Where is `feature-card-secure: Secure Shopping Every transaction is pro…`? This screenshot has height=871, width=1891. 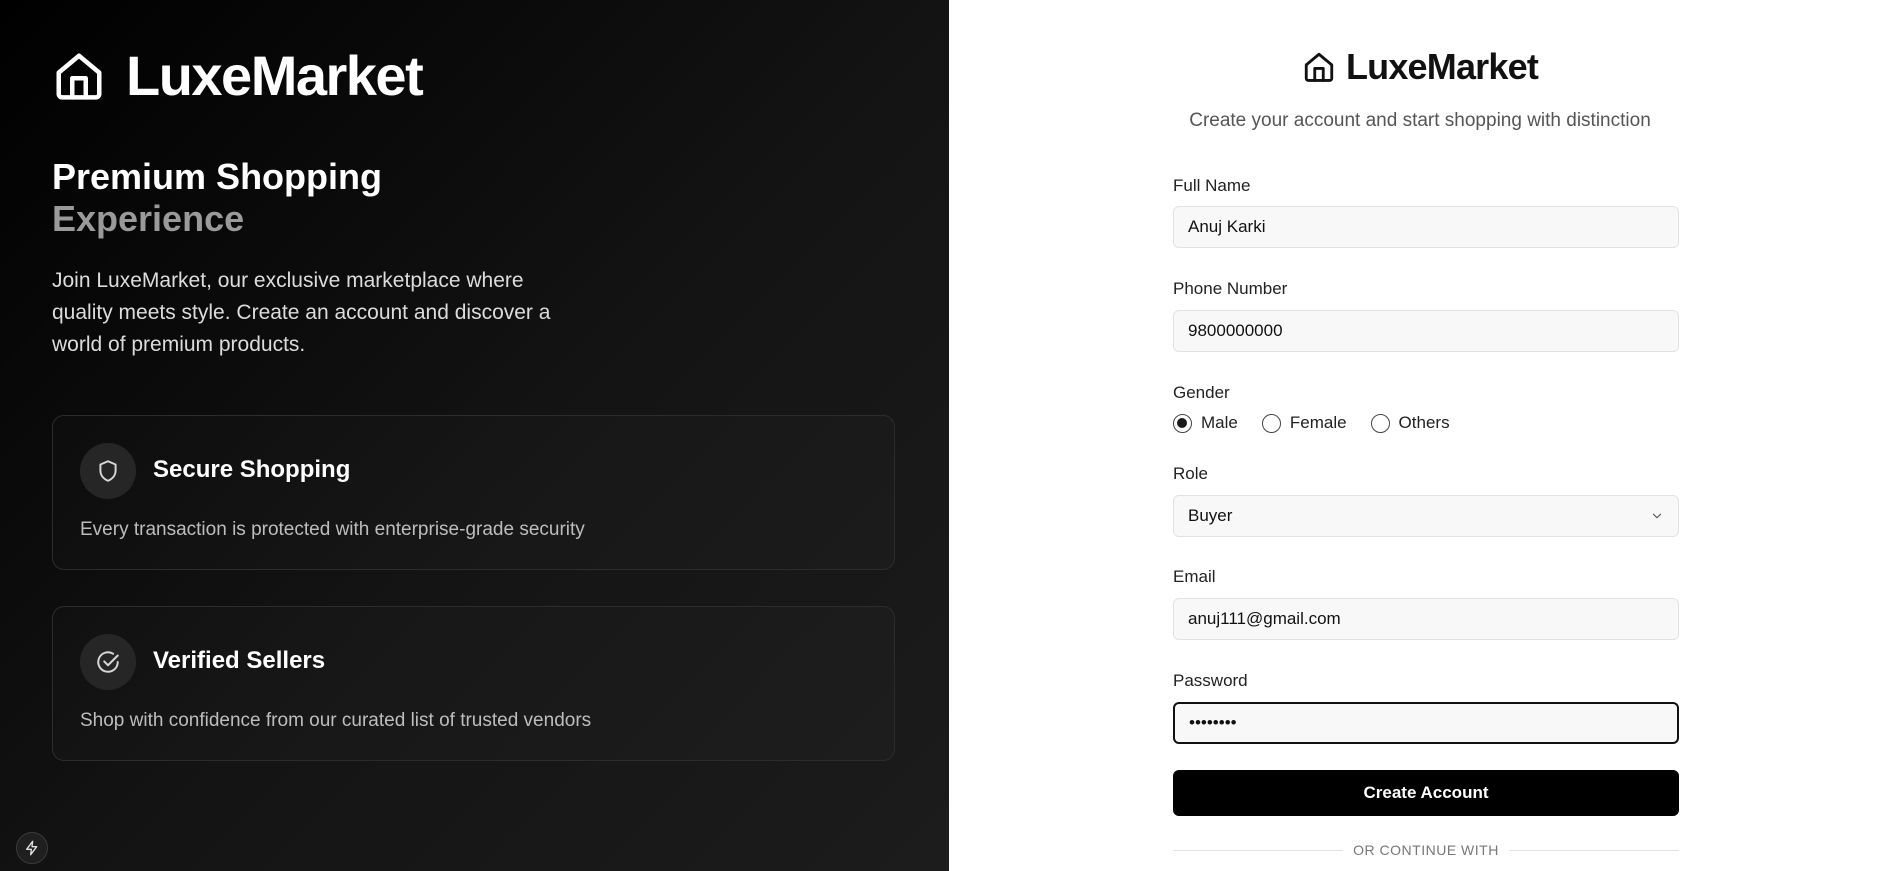
feature-card-secure: Secure Shopping Every transaction is pro… is located at coordinates (473, 492).